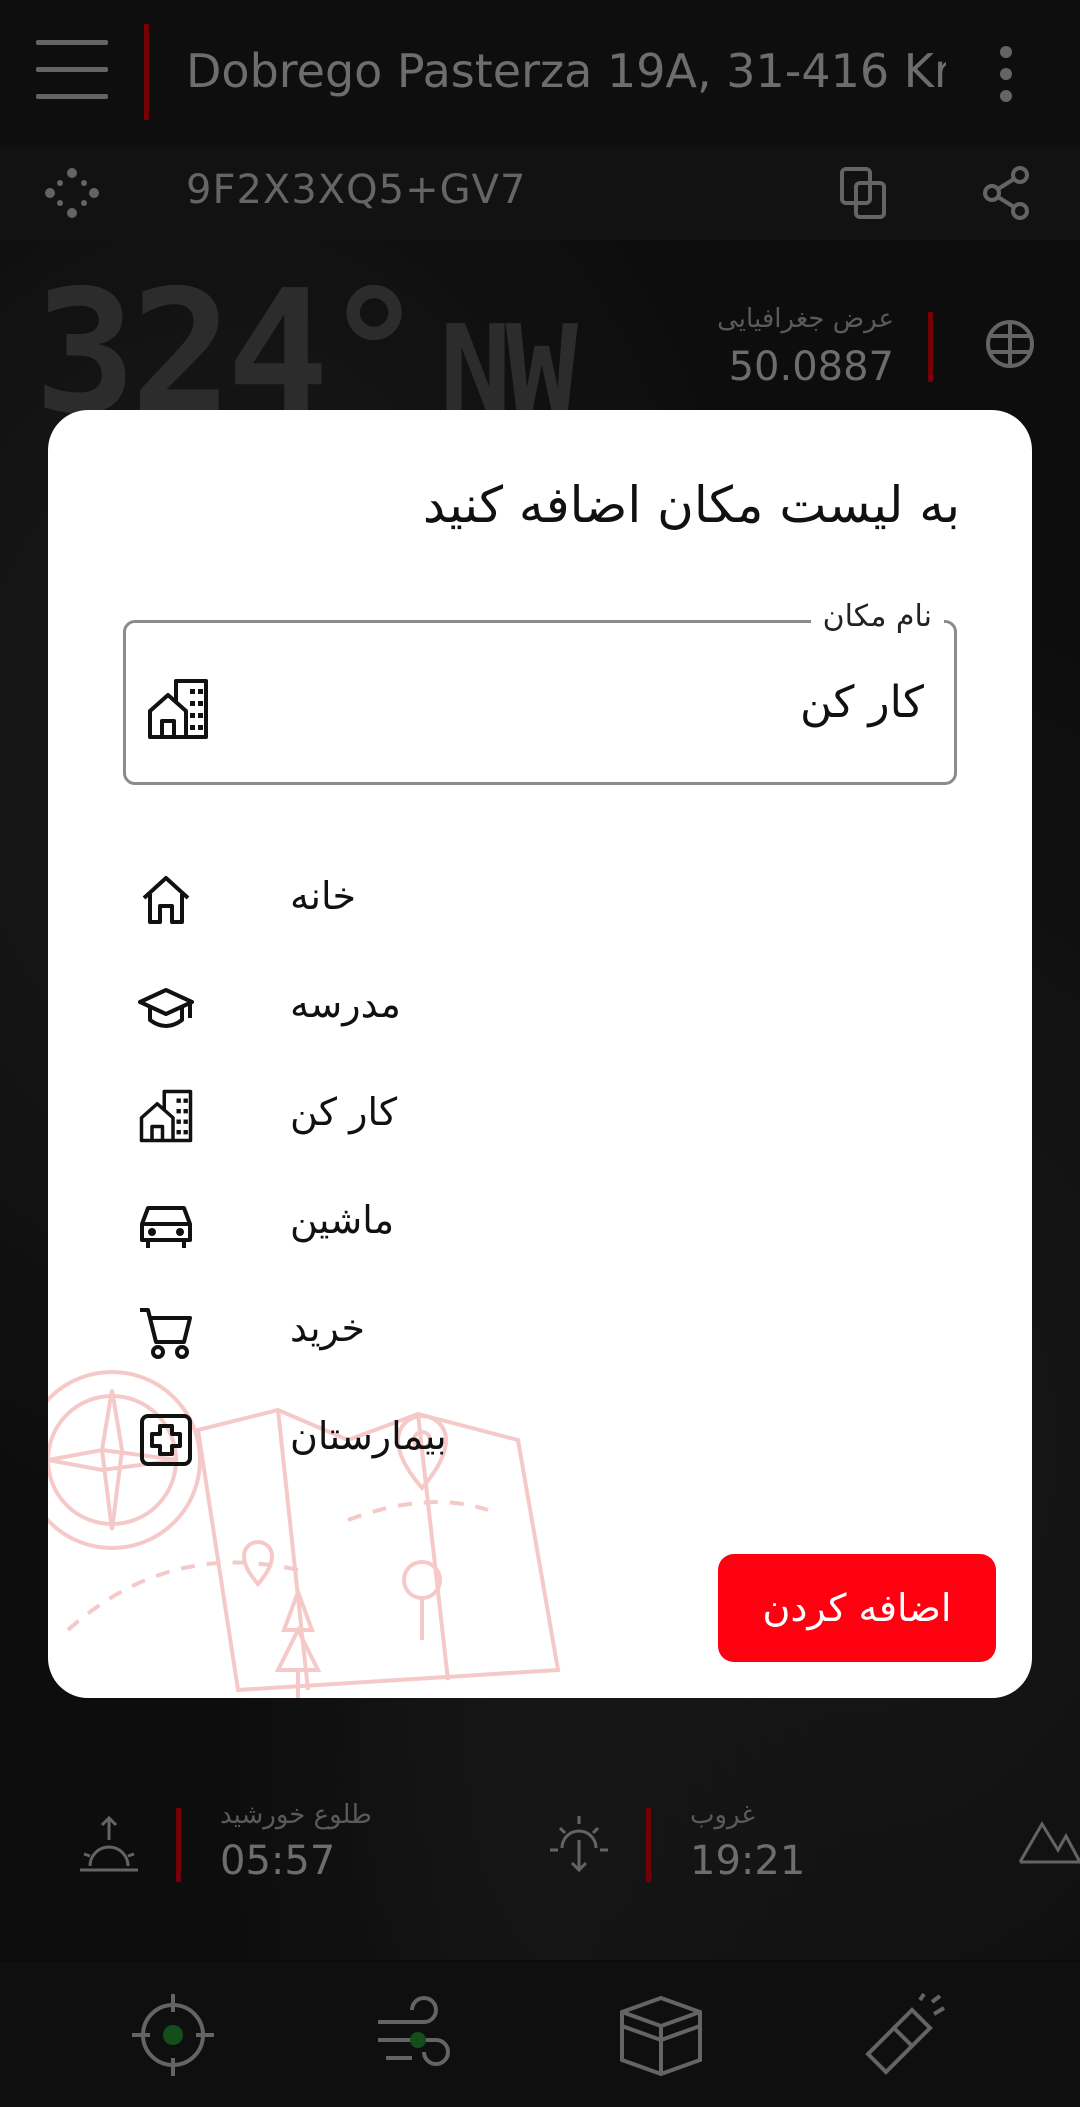 This screenshot has height=2107, width=1080. Describe the element at coordinates (857, 1608) in the screenshot. I see `add-button: اضافه کردن` at that location.